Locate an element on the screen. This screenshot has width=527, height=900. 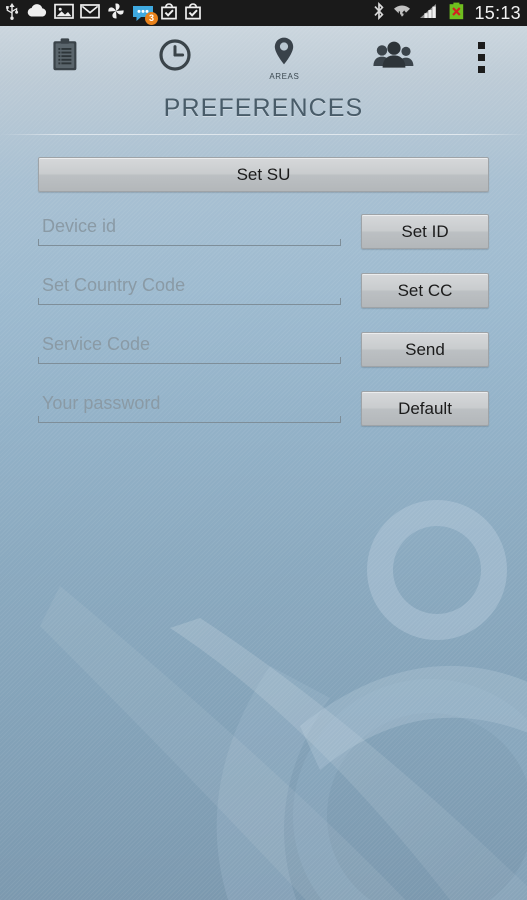
chat-badge-count: 3 is located at coordinates (151, 18).